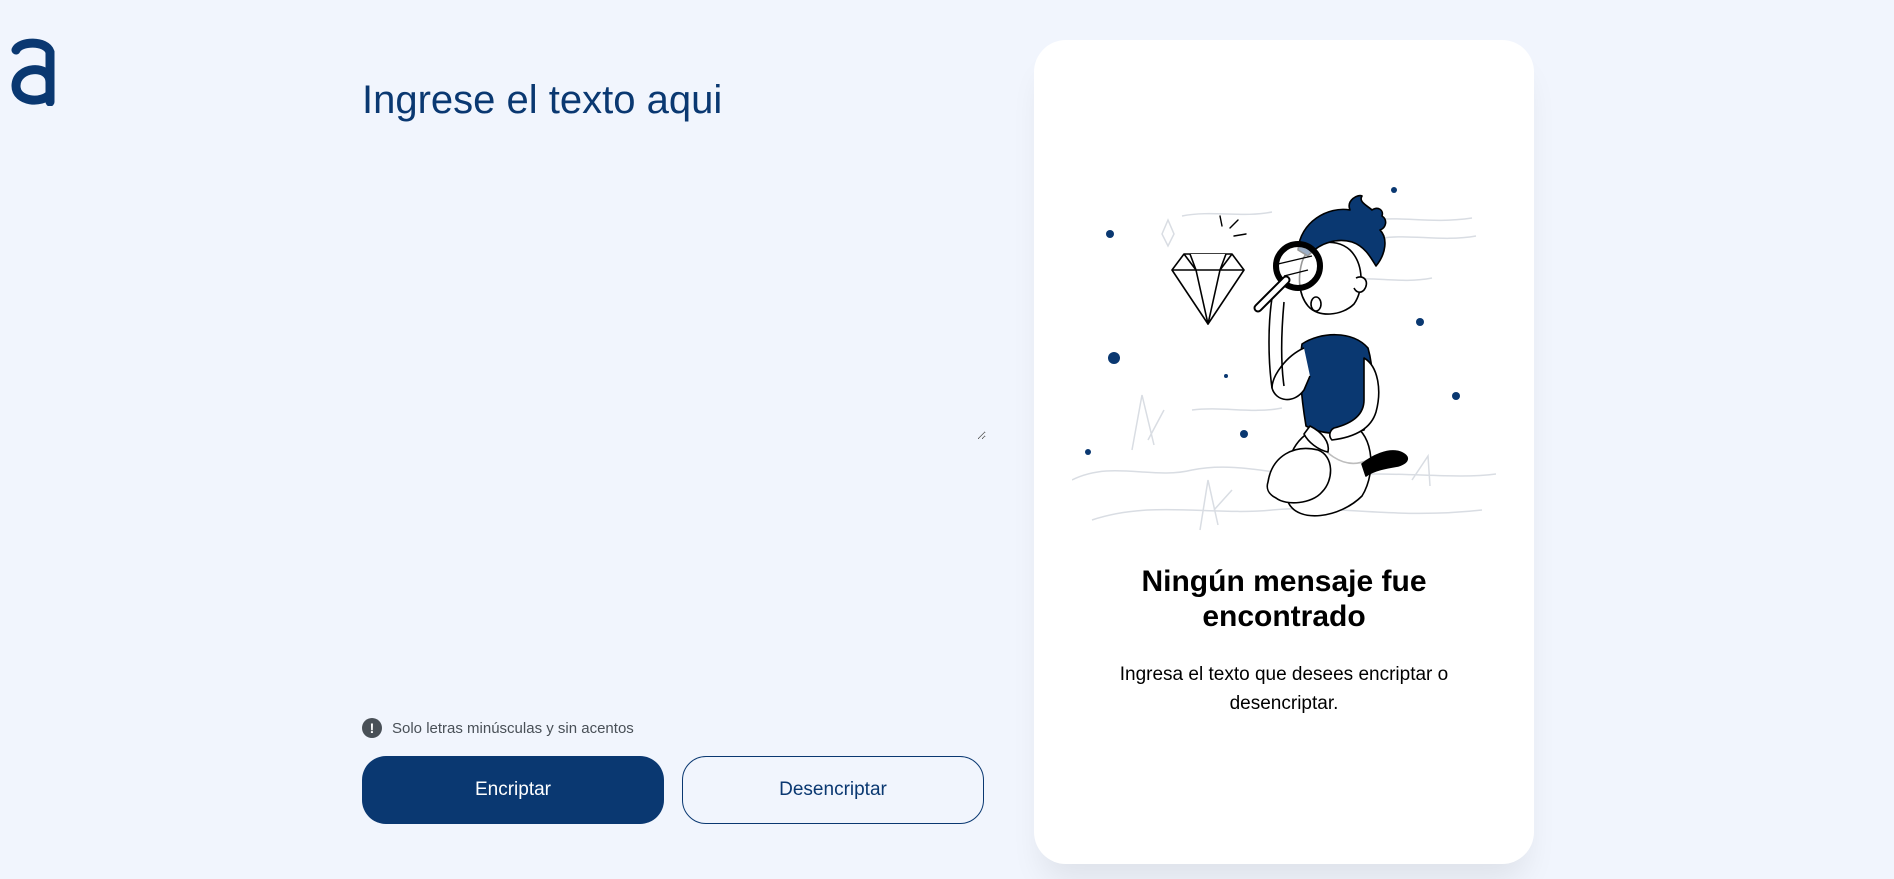  I want to click on text-input, so click(674, 251).